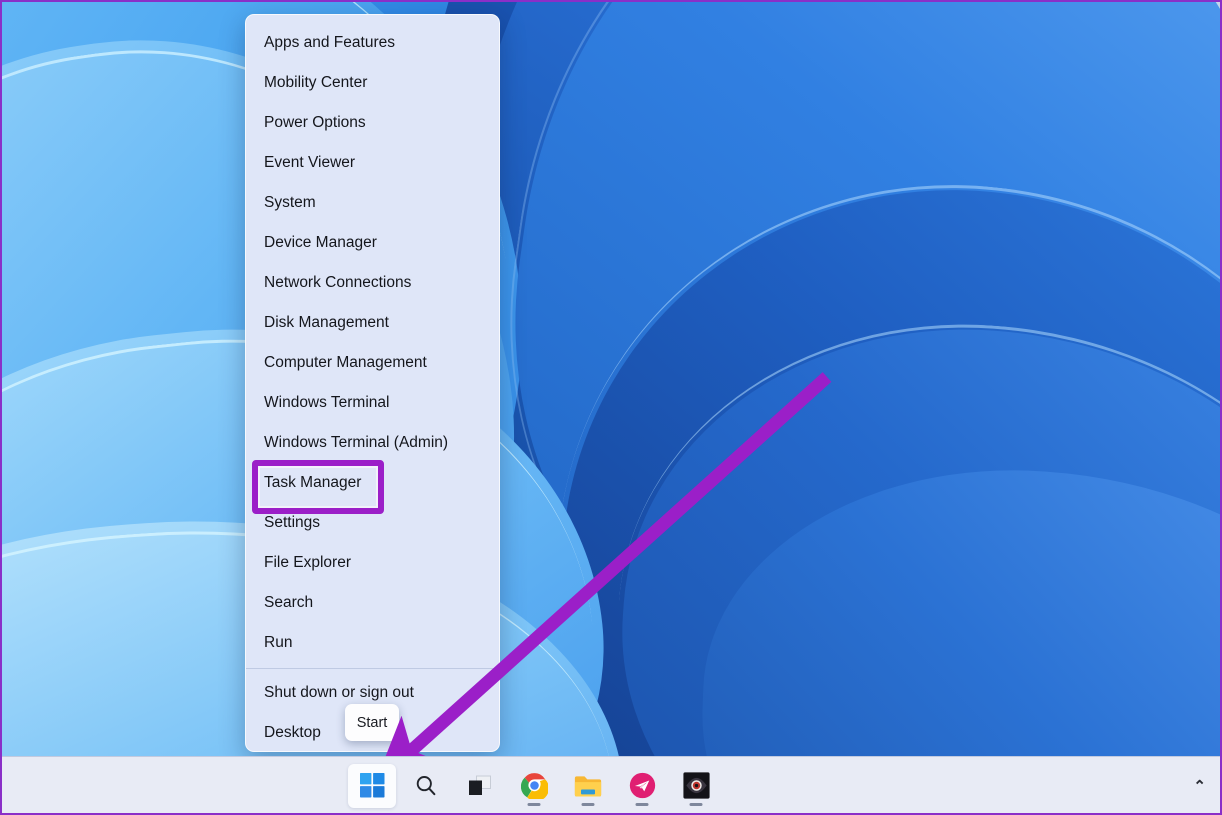 The height and width of the screenshot is (815, 1222). I want to click on taskbar-task-view-button, so click(480, 786).